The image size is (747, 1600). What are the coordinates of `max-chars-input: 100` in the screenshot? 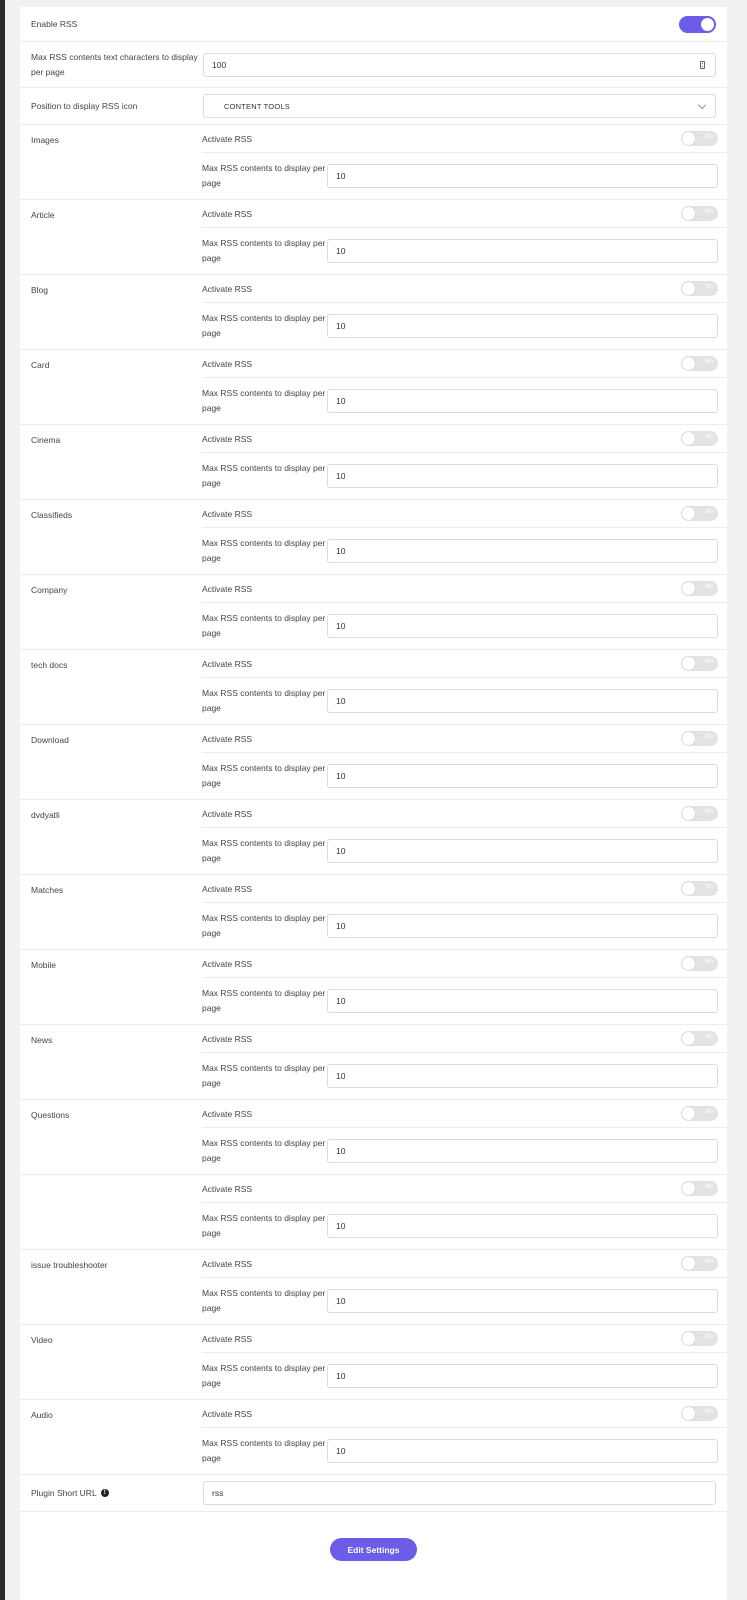 It's located at (459, 64).